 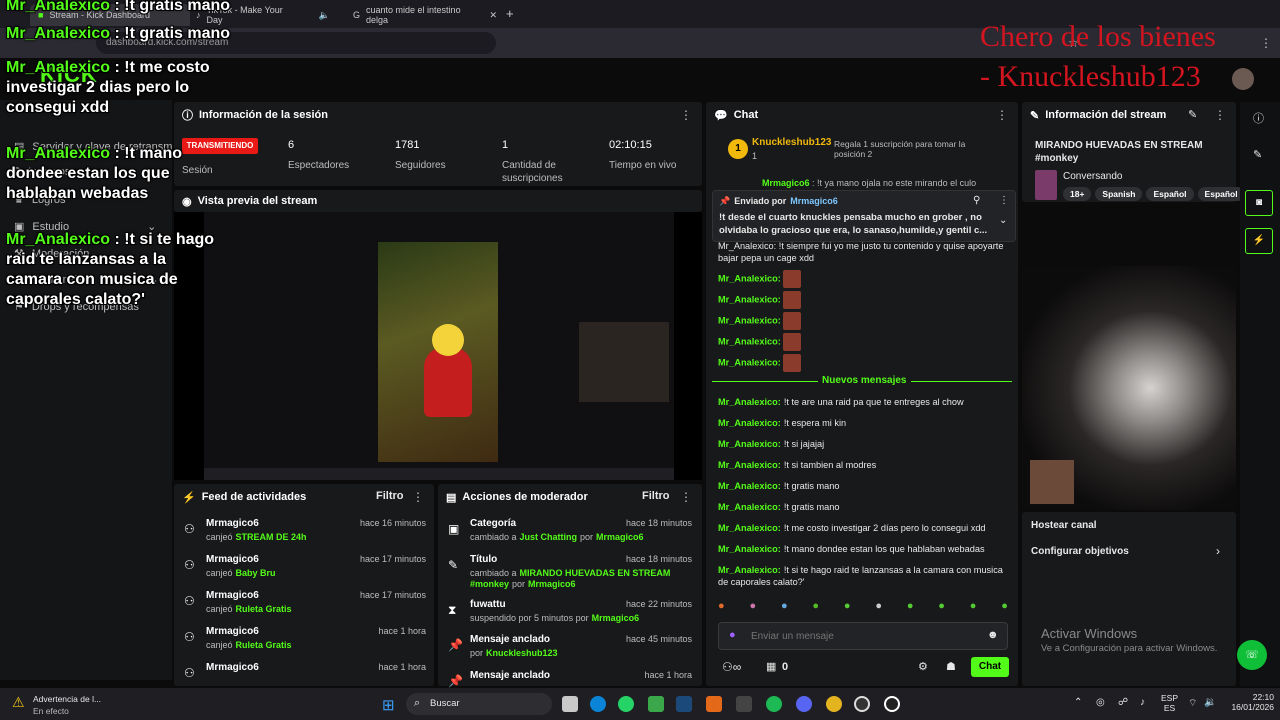 I want to click on pin-icon: ⚲, so click(x=976, y=200).